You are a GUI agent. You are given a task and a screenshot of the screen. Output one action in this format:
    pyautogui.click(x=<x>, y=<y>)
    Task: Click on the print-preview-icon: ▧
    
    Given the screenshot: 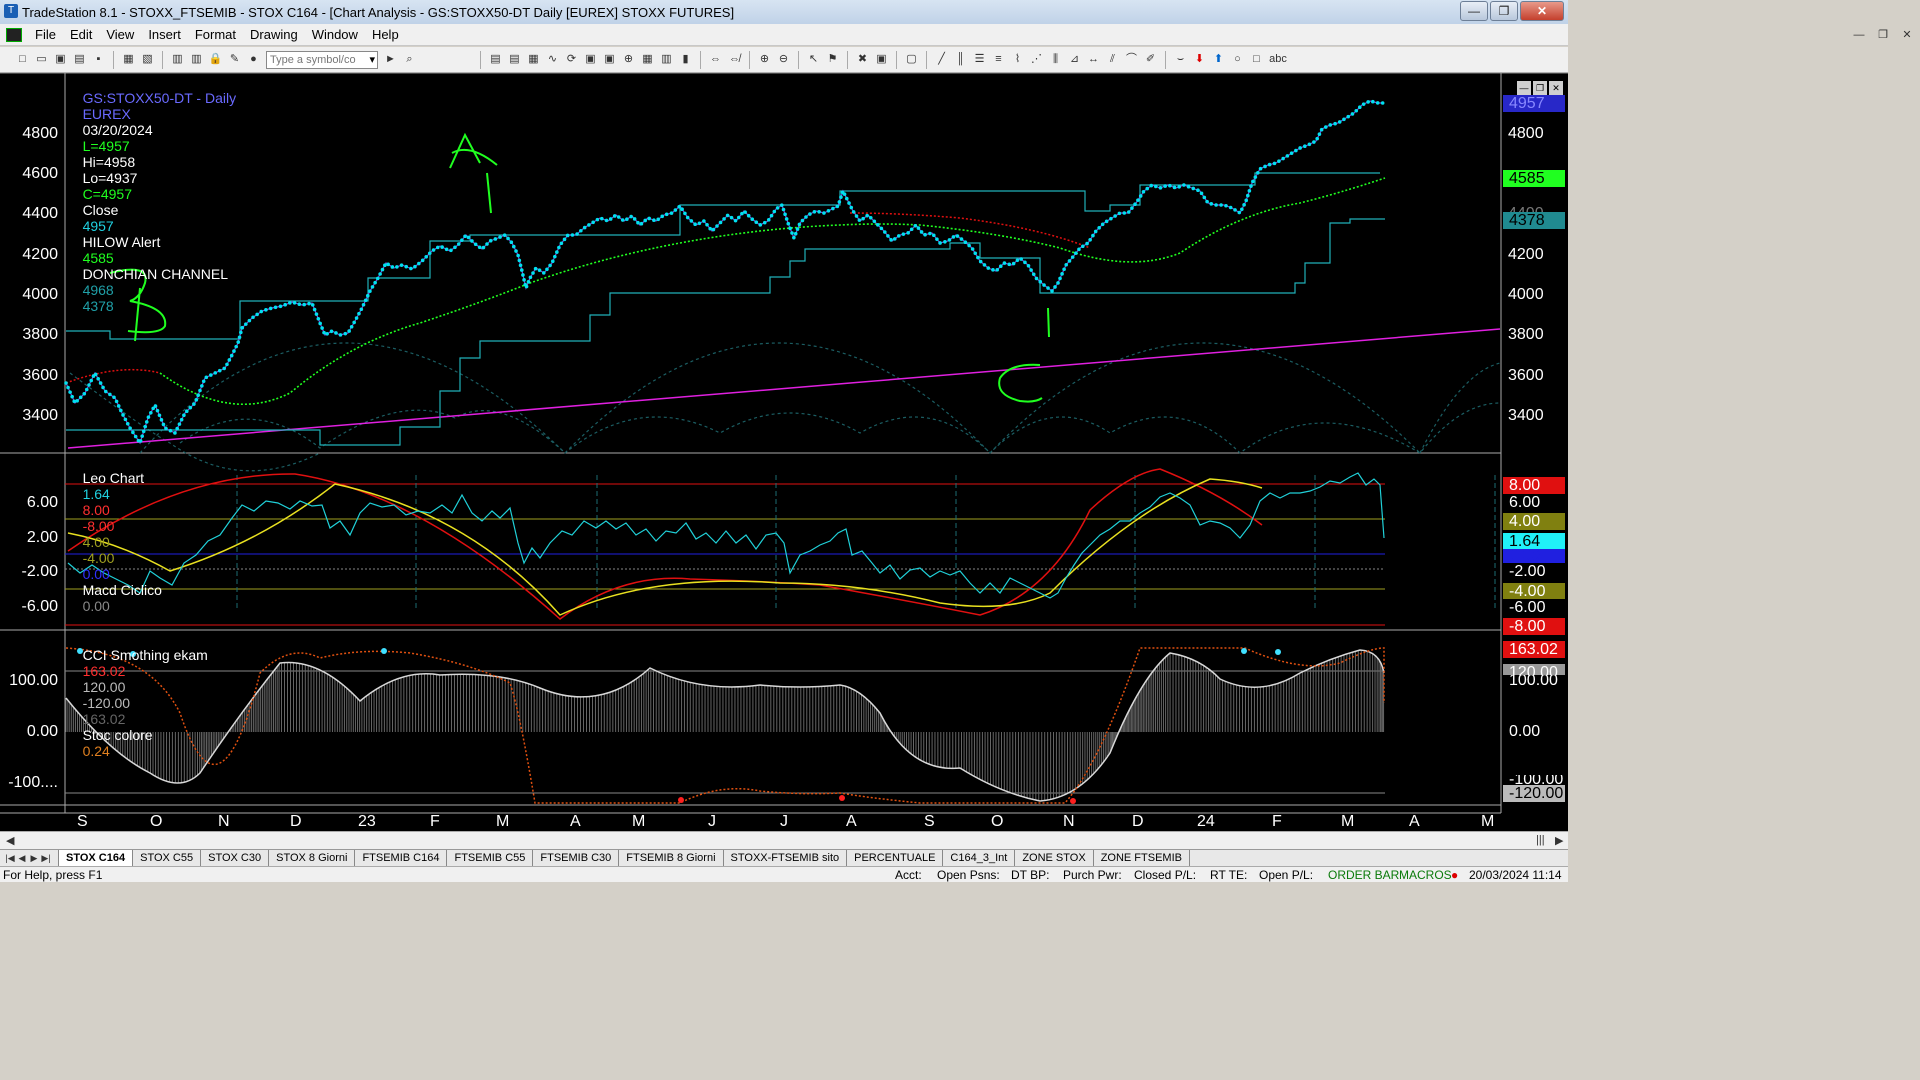 What is the action you would take?
    pyautogui.click(x=147, y=59)
    